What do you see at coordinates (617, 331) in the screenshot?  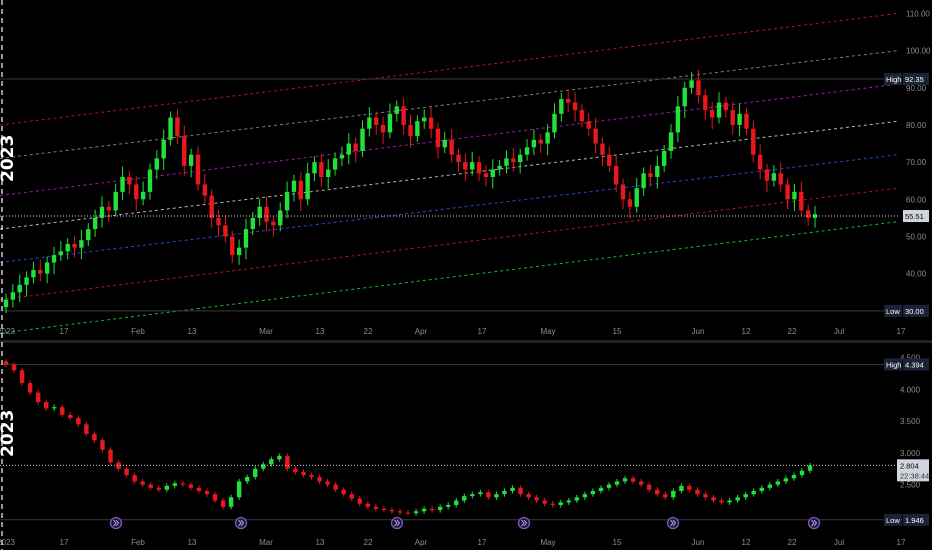 I see `time-axis-top-label: 15` at bounding box center [617, 331].